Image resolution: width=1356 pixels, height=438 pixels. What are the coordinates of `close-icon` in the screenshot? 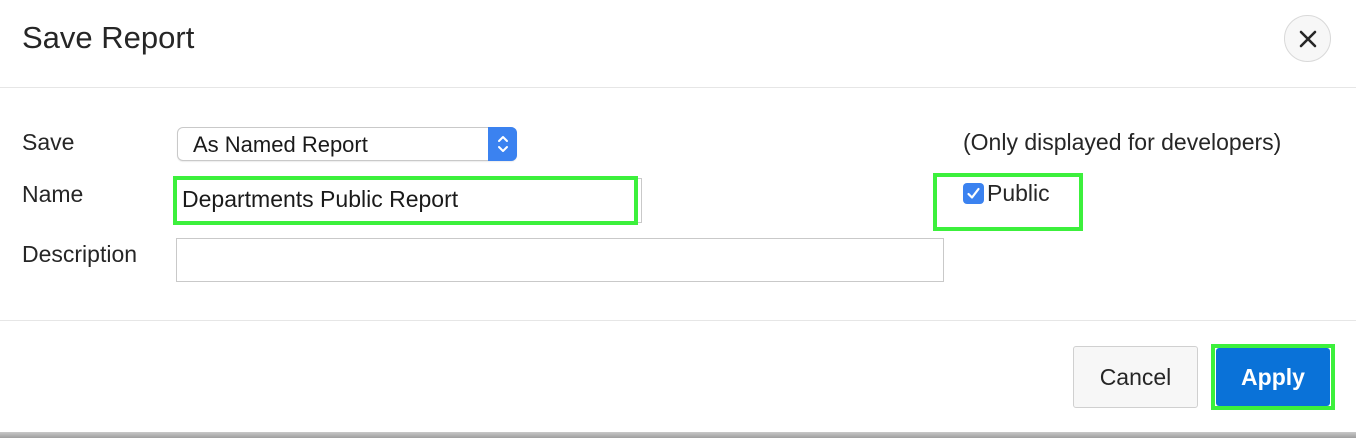 It's located at (1307, 38).